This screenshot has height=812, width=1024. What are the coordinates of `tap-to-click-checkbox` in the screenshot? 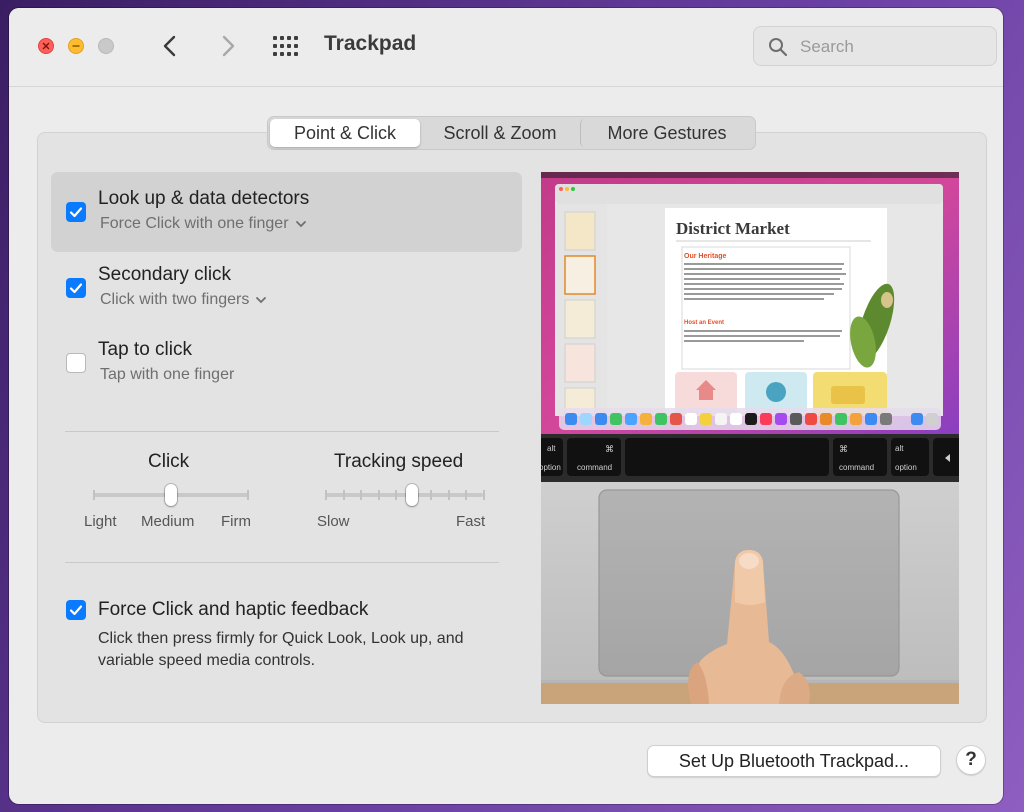 It's located at (76, 363).